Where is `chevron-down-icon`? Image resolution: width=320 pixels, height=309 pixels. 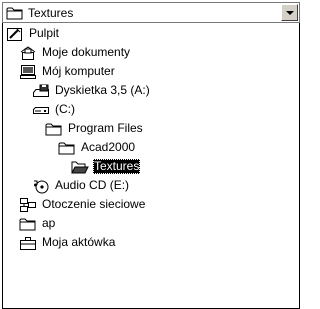 chevron-down-icon is located at coordinates (290, 13).